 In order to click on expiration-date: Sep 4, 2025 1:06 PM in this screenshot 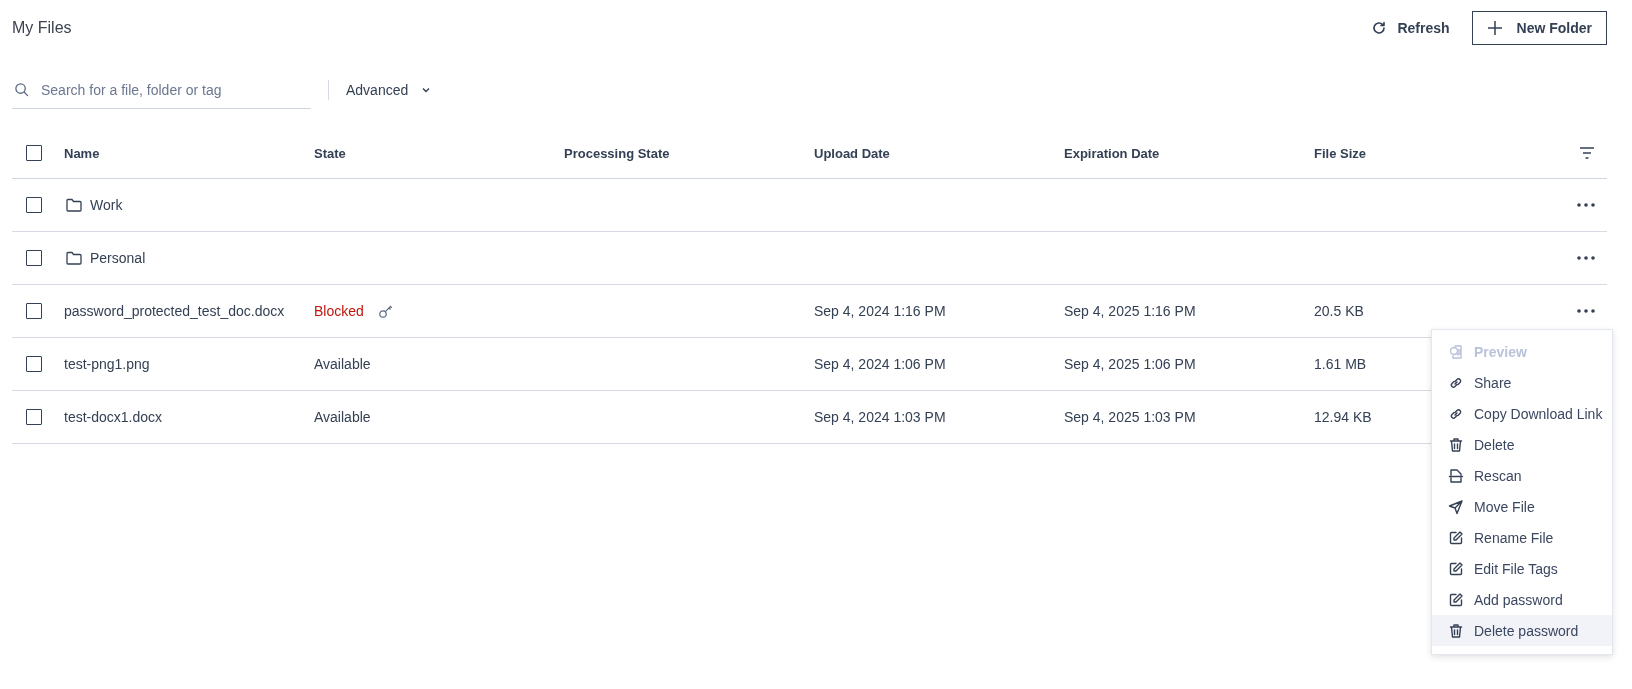, I will do `click(1130, 364)`.